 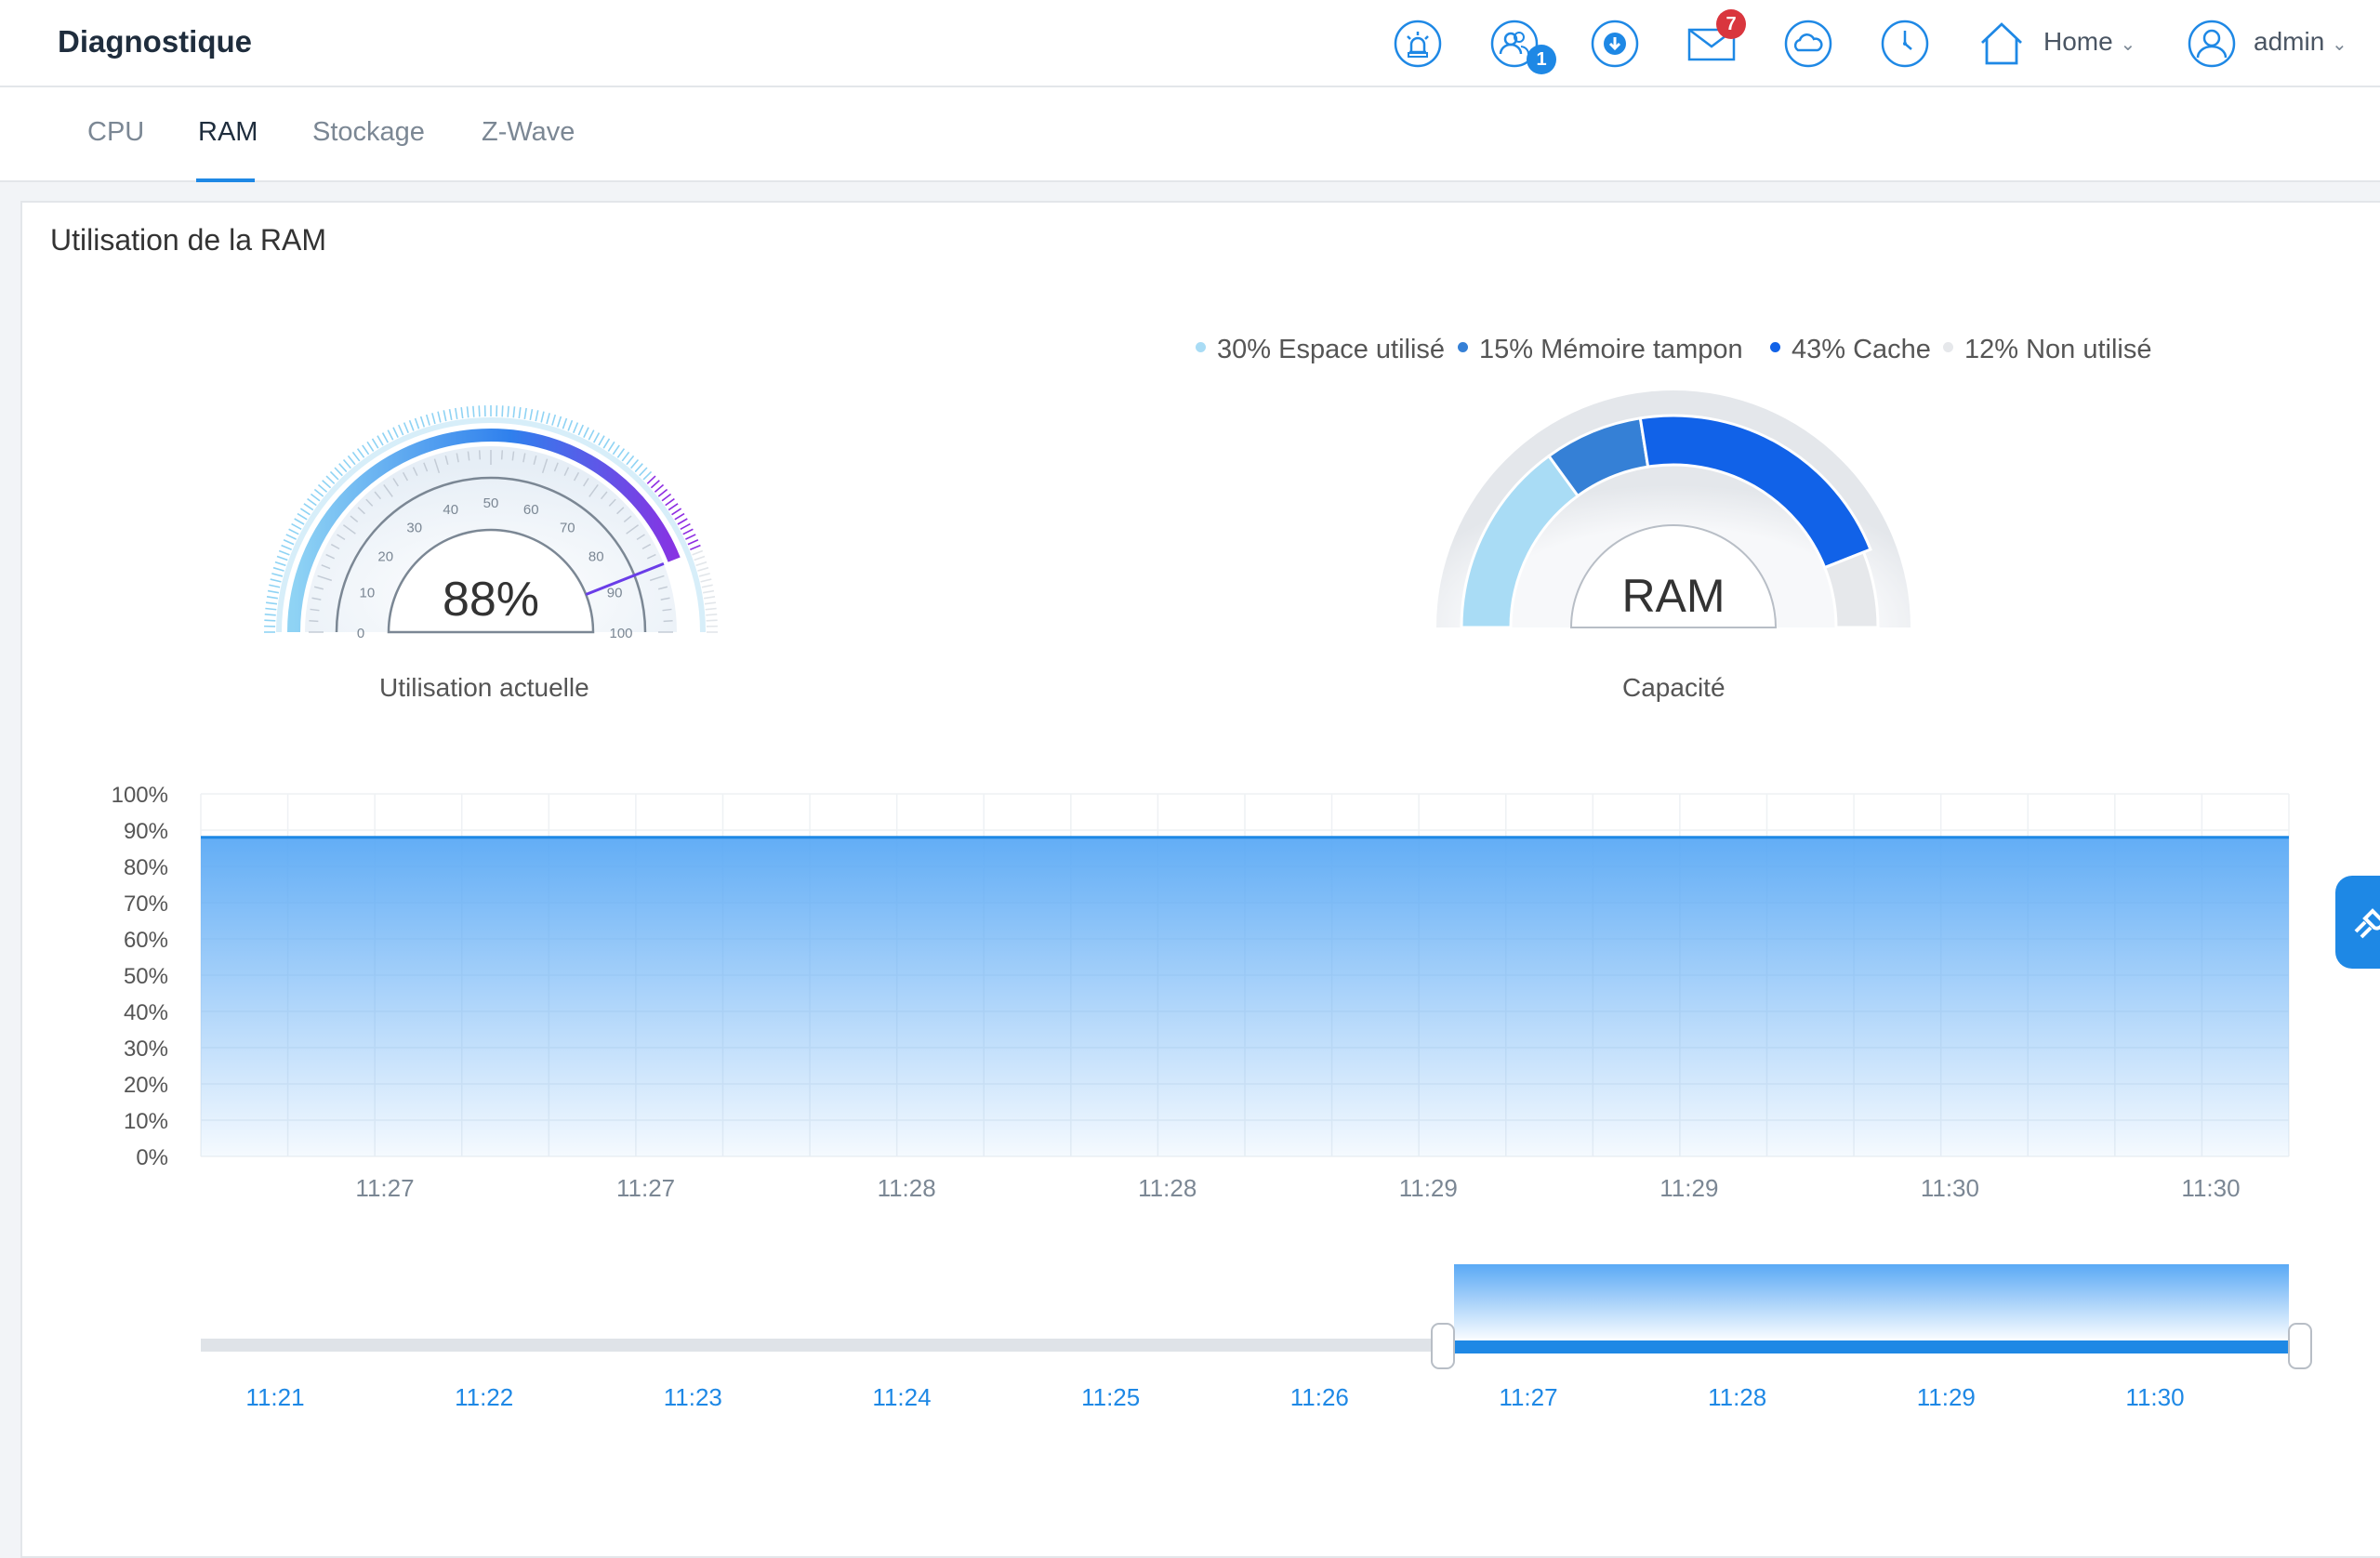 What do you see at coordinates (2300, 42) in the screenshot?
I see `user-menu: admin ⌄` at bounding box center [2300, 42].